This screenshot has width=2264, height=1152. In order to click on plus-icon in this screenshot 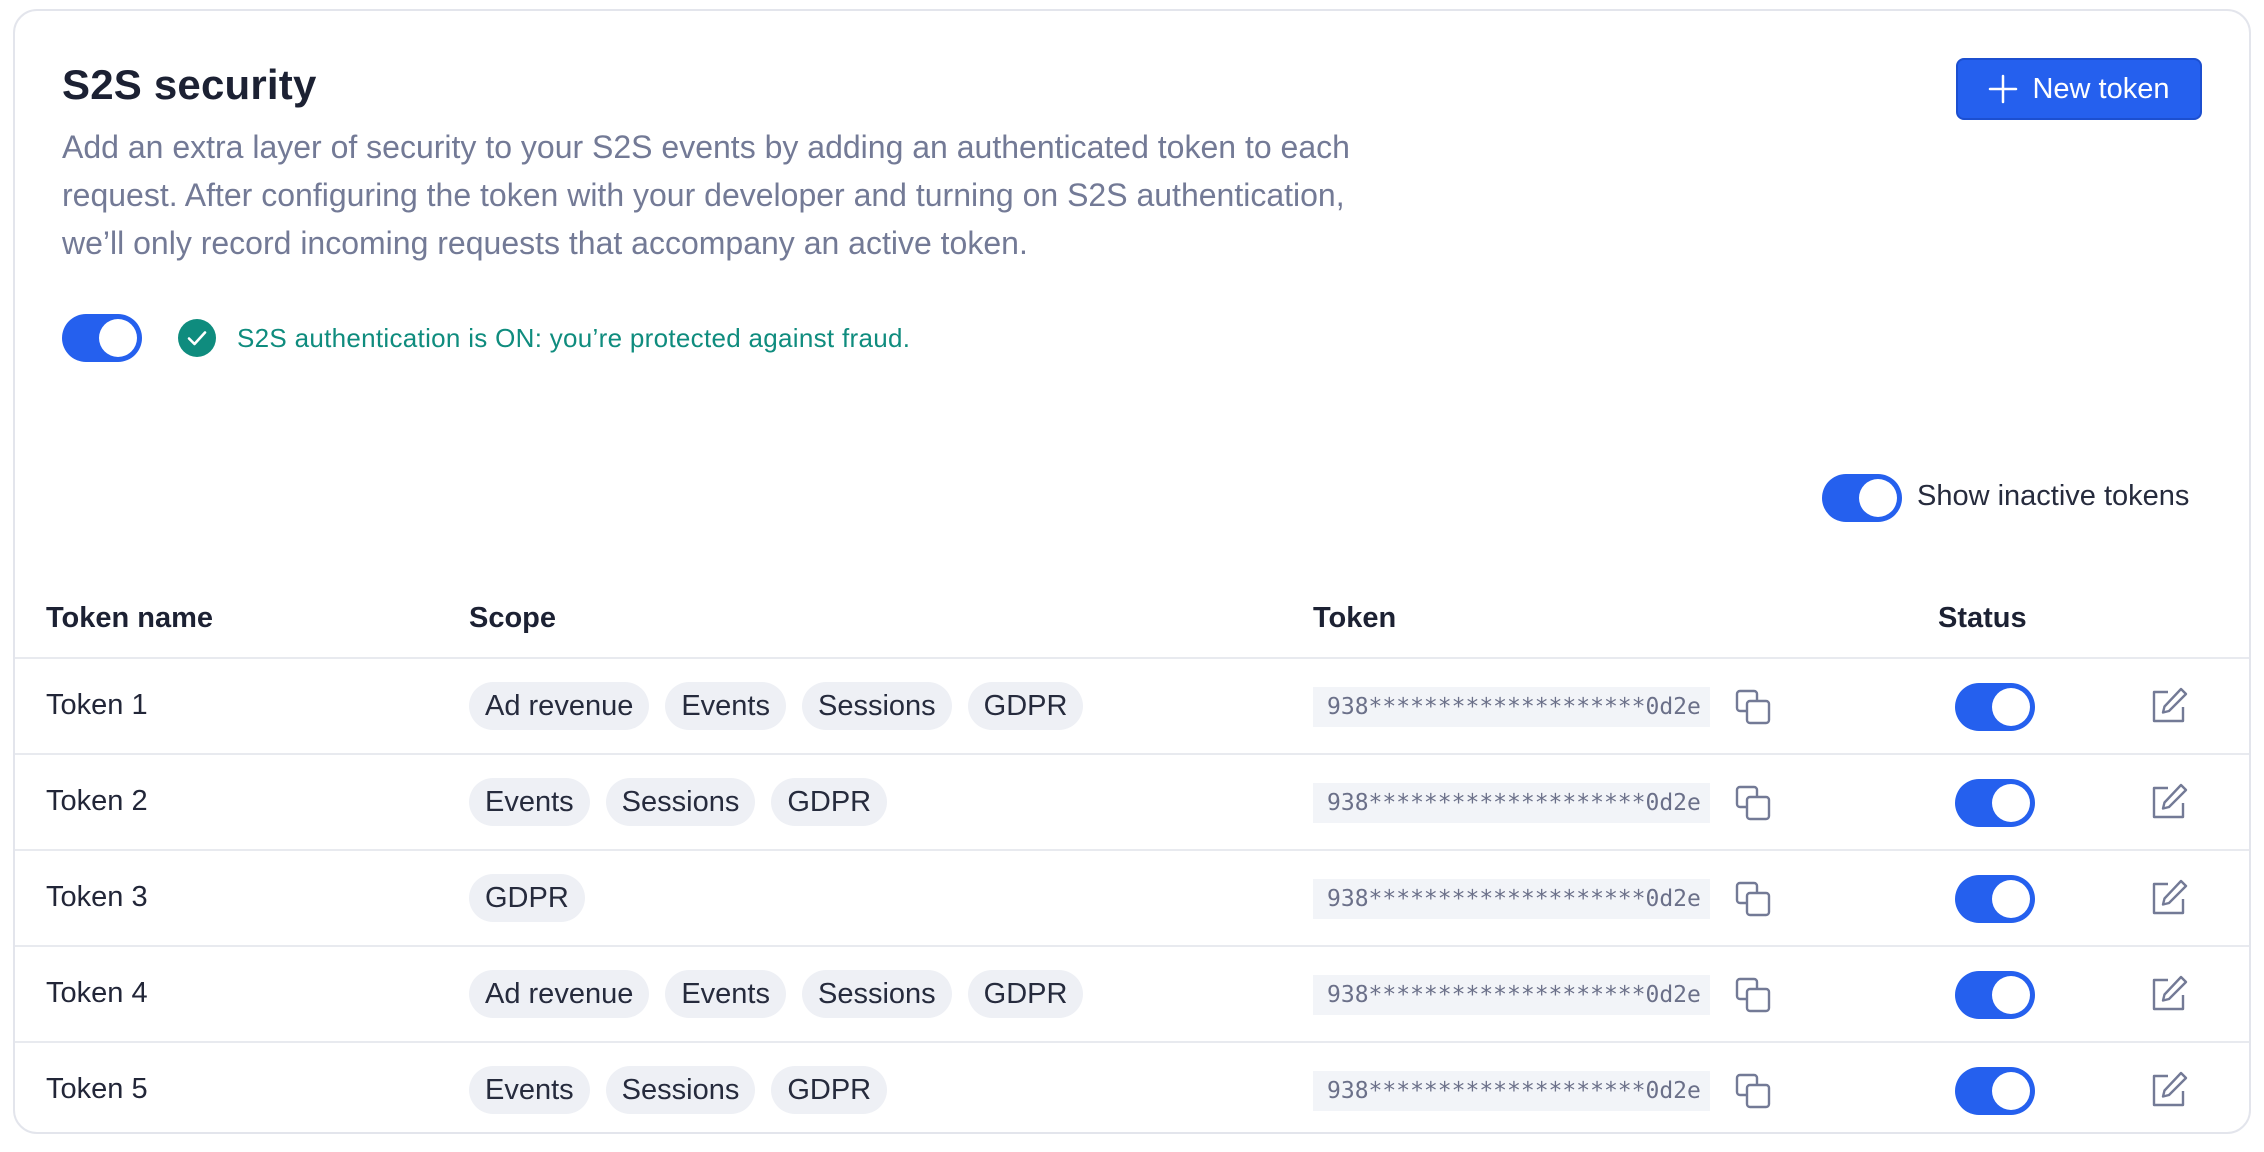, I will do `click(2003, 89)`.